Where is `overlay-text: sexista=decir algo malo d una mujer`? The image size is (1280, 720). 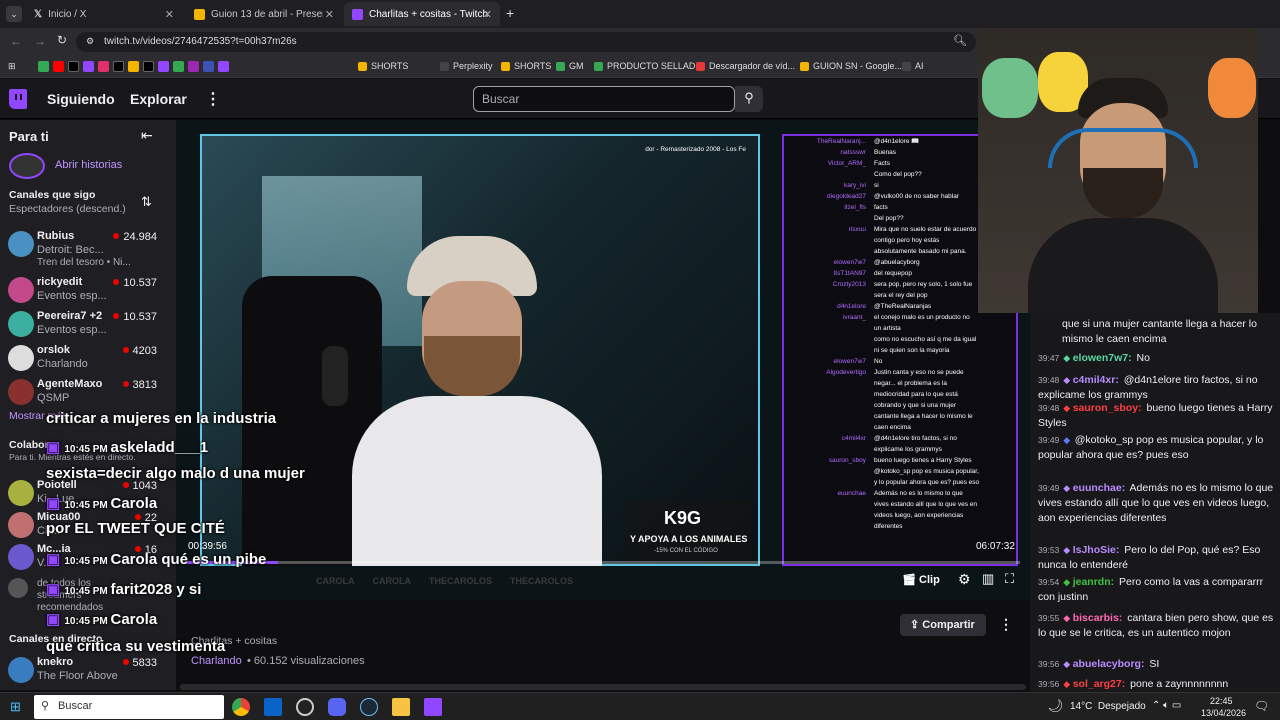
overlay-text: sexista=decir algo malo d una mujer is located at coordinates (175, 473).